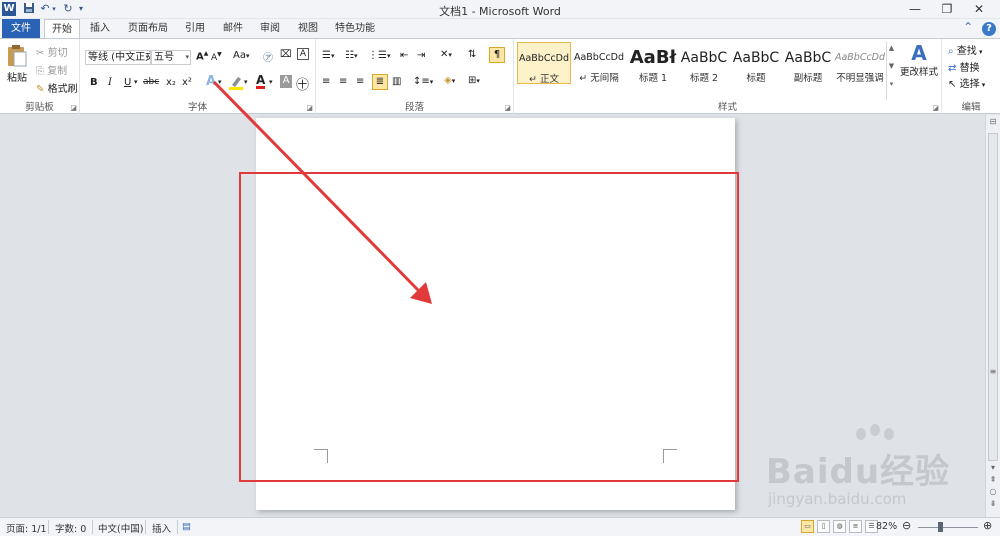  What do you see at coordinates (268, 56) in the screenshot?
I see `phonetic-guide-icon: ㋐` at bounding box center [268, 56].